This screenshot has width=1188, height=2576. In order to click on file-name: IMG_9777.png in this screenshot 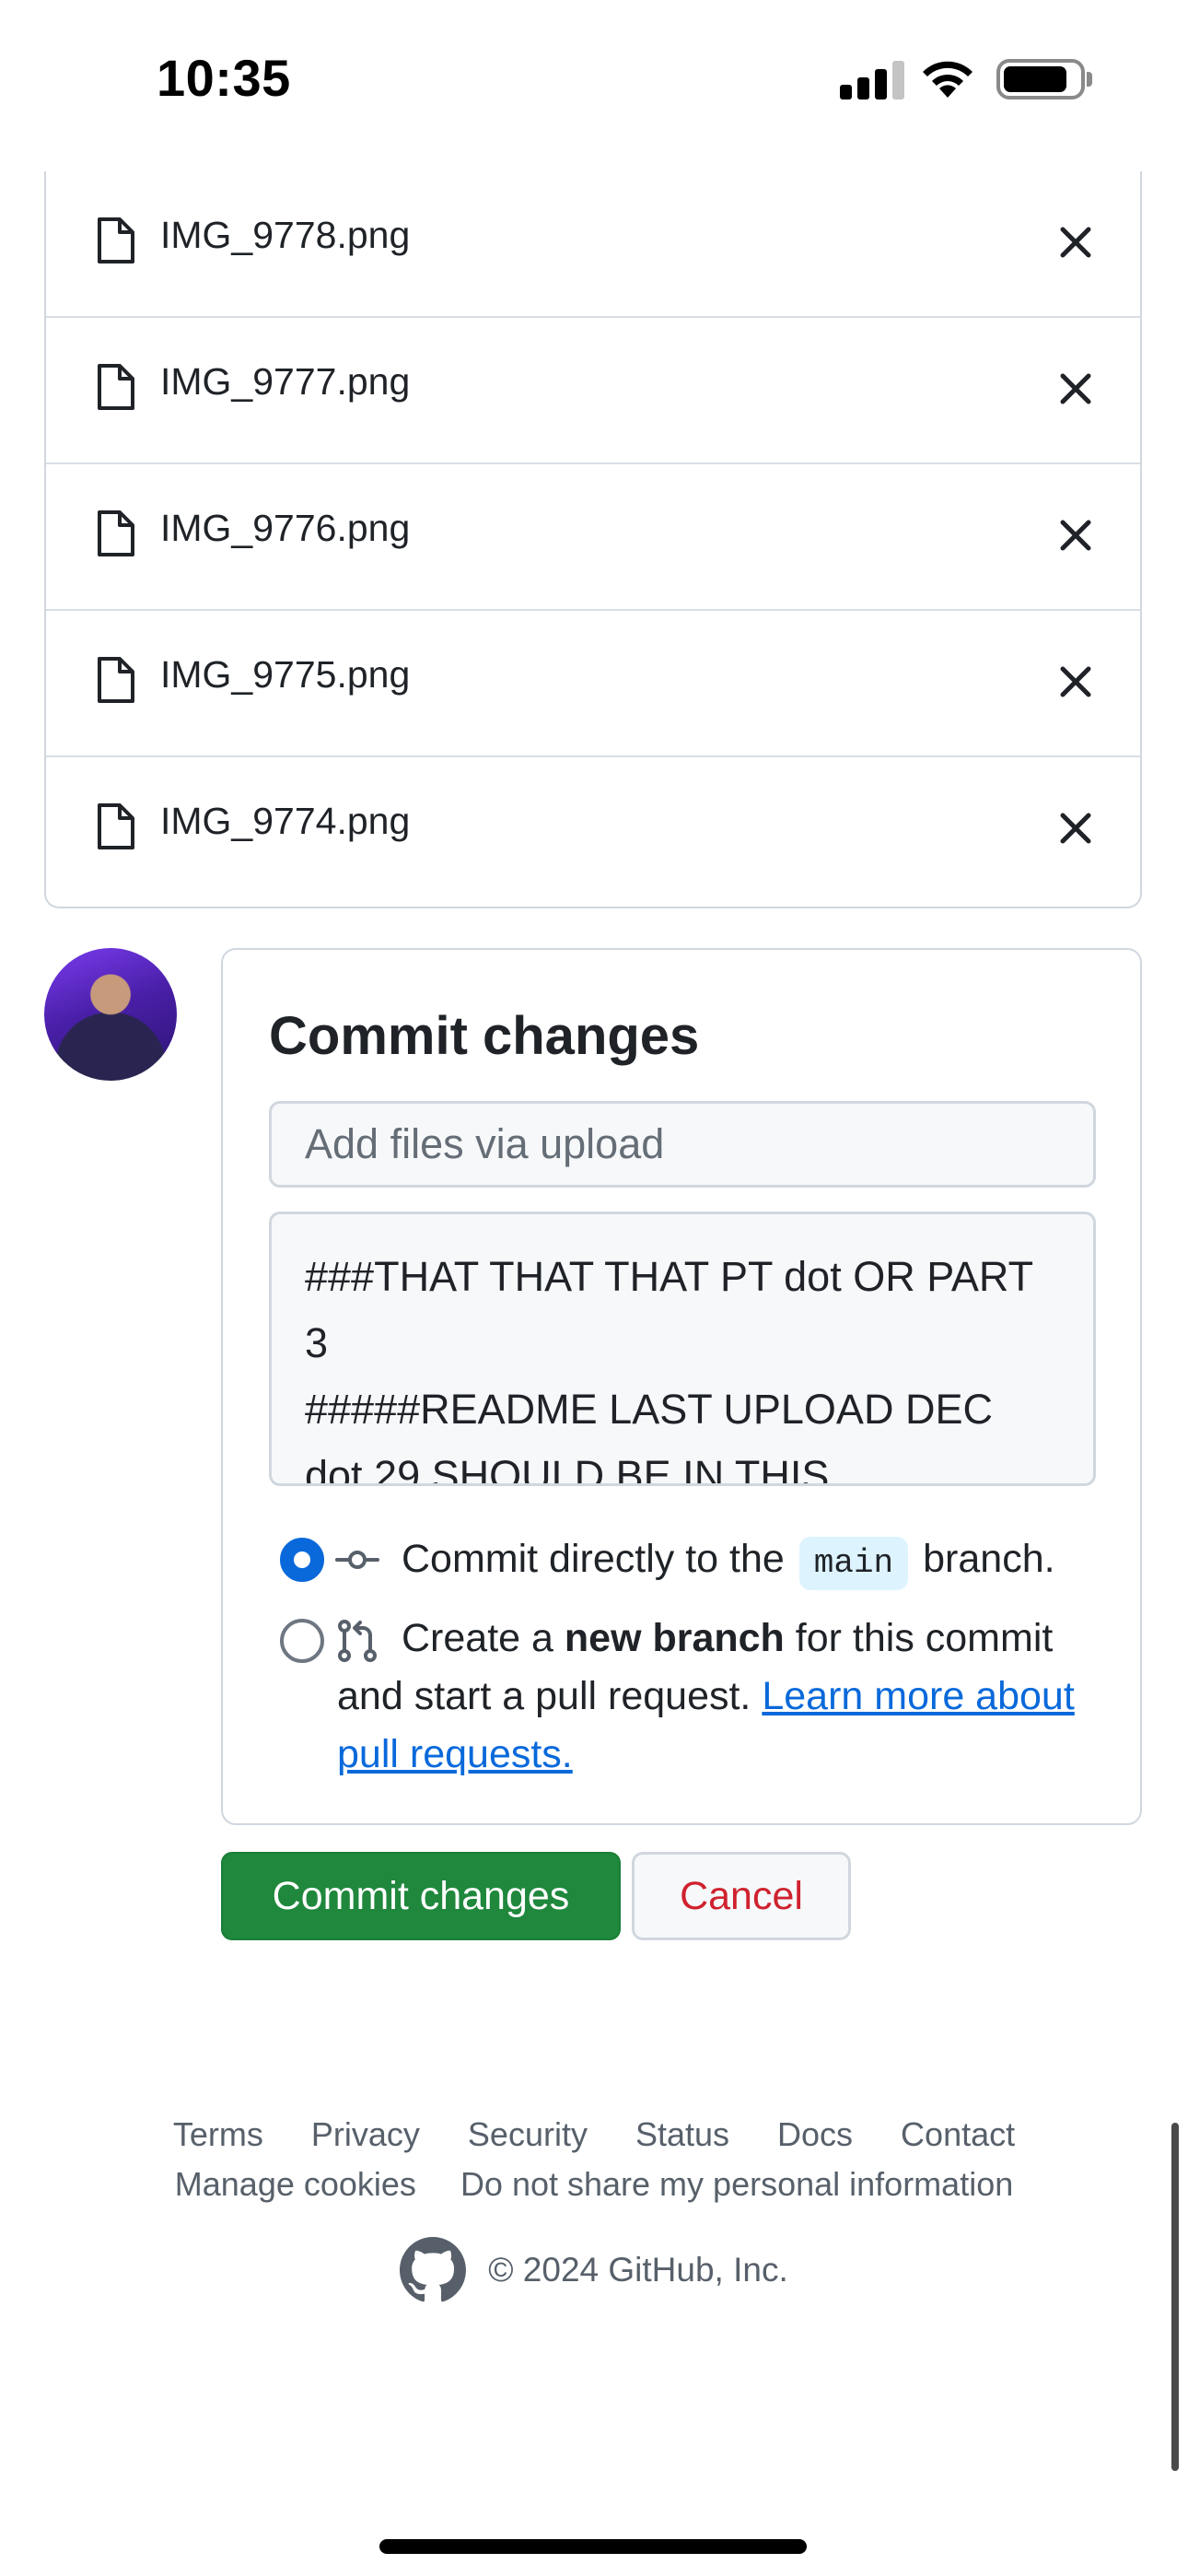, I will do `click(285, 381)`.